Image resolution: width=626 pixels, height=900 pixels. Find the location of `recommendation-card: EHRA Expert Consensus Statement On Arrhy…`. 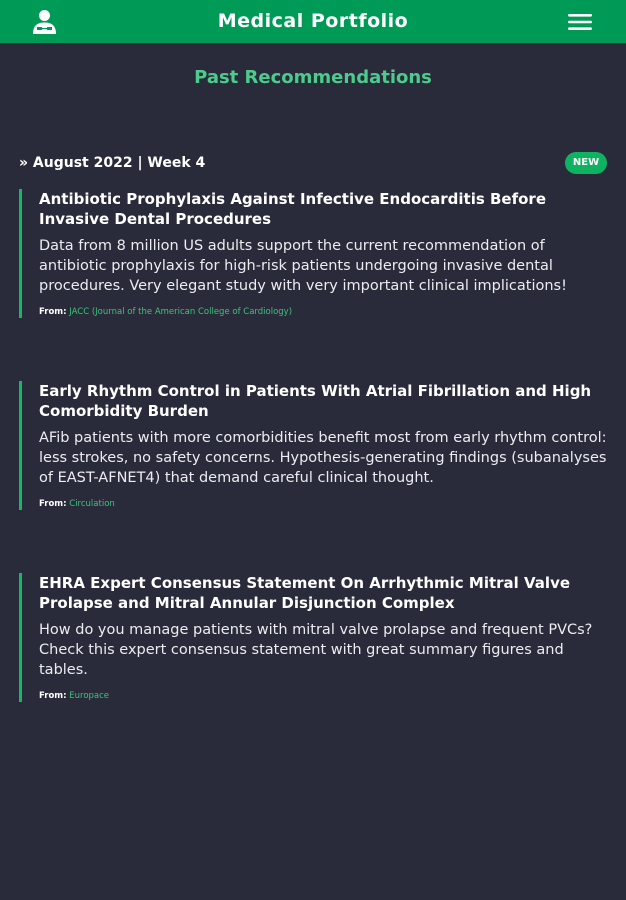

recommendation-card: EHRA Expert Consensus Statement On Arrhy… is located at coordinates (314, 637).